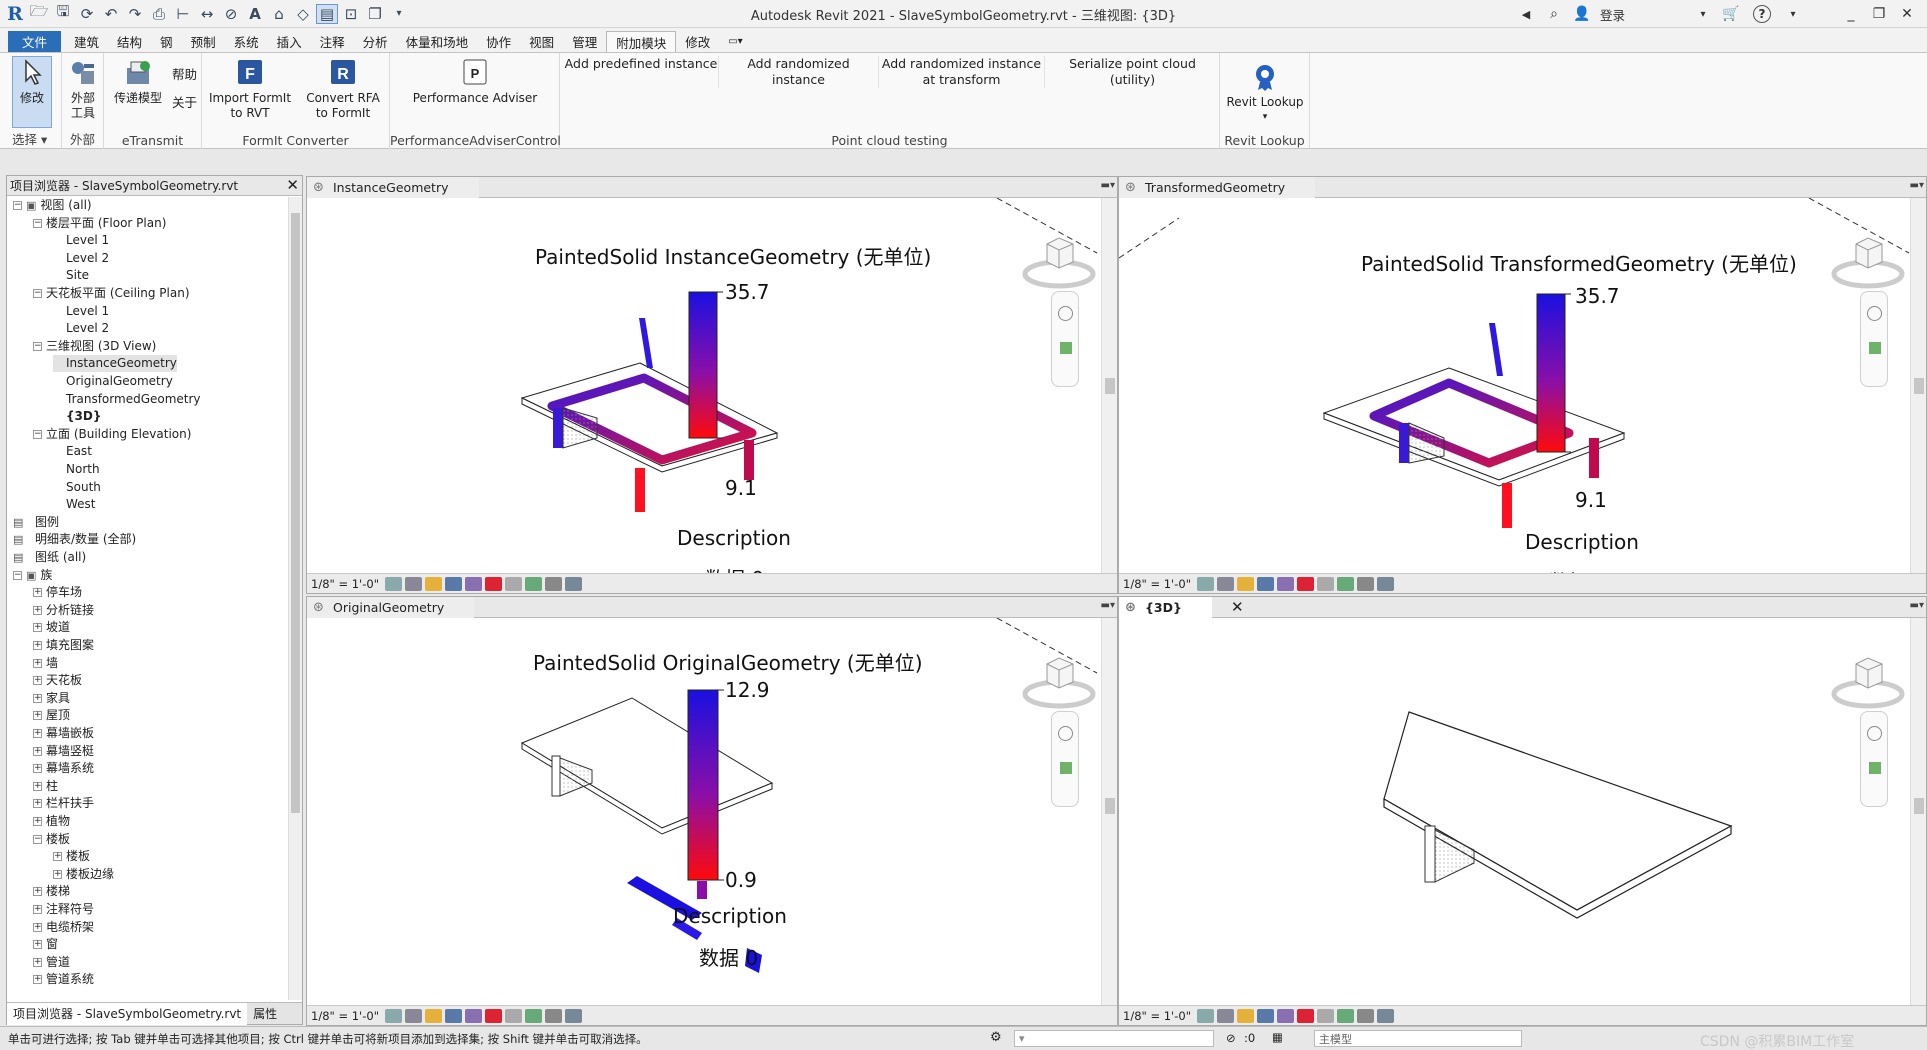  What do you see at coordinates (74, 539) in the screenshot?
I see `browser-item: ▤ 明细表/数量 (全部)` at bounding box center [74, 539].